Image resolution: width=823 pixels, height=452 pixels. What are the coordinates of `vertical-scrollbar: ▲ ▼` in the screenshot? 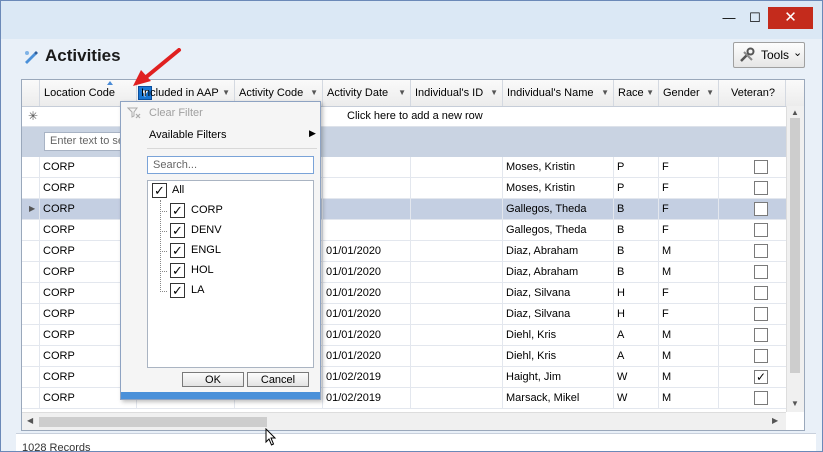 It's located at (795, 259).